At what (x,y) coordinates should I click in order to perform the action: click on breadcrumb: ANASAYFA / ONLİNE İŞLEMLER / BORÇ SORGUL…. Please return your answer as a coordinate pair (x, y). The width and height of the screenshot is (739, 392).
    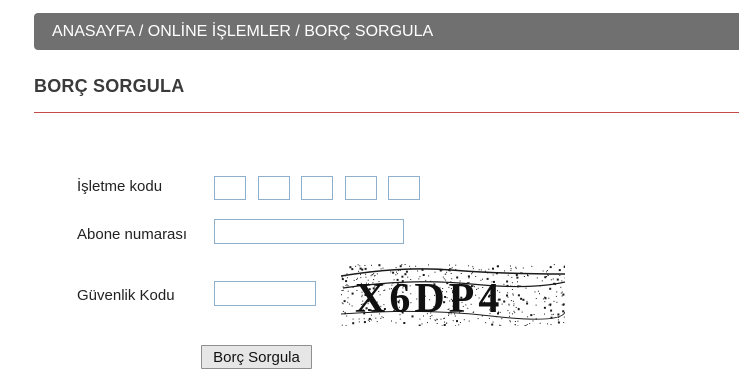
    Looking at the image, I should click on (386, 31).